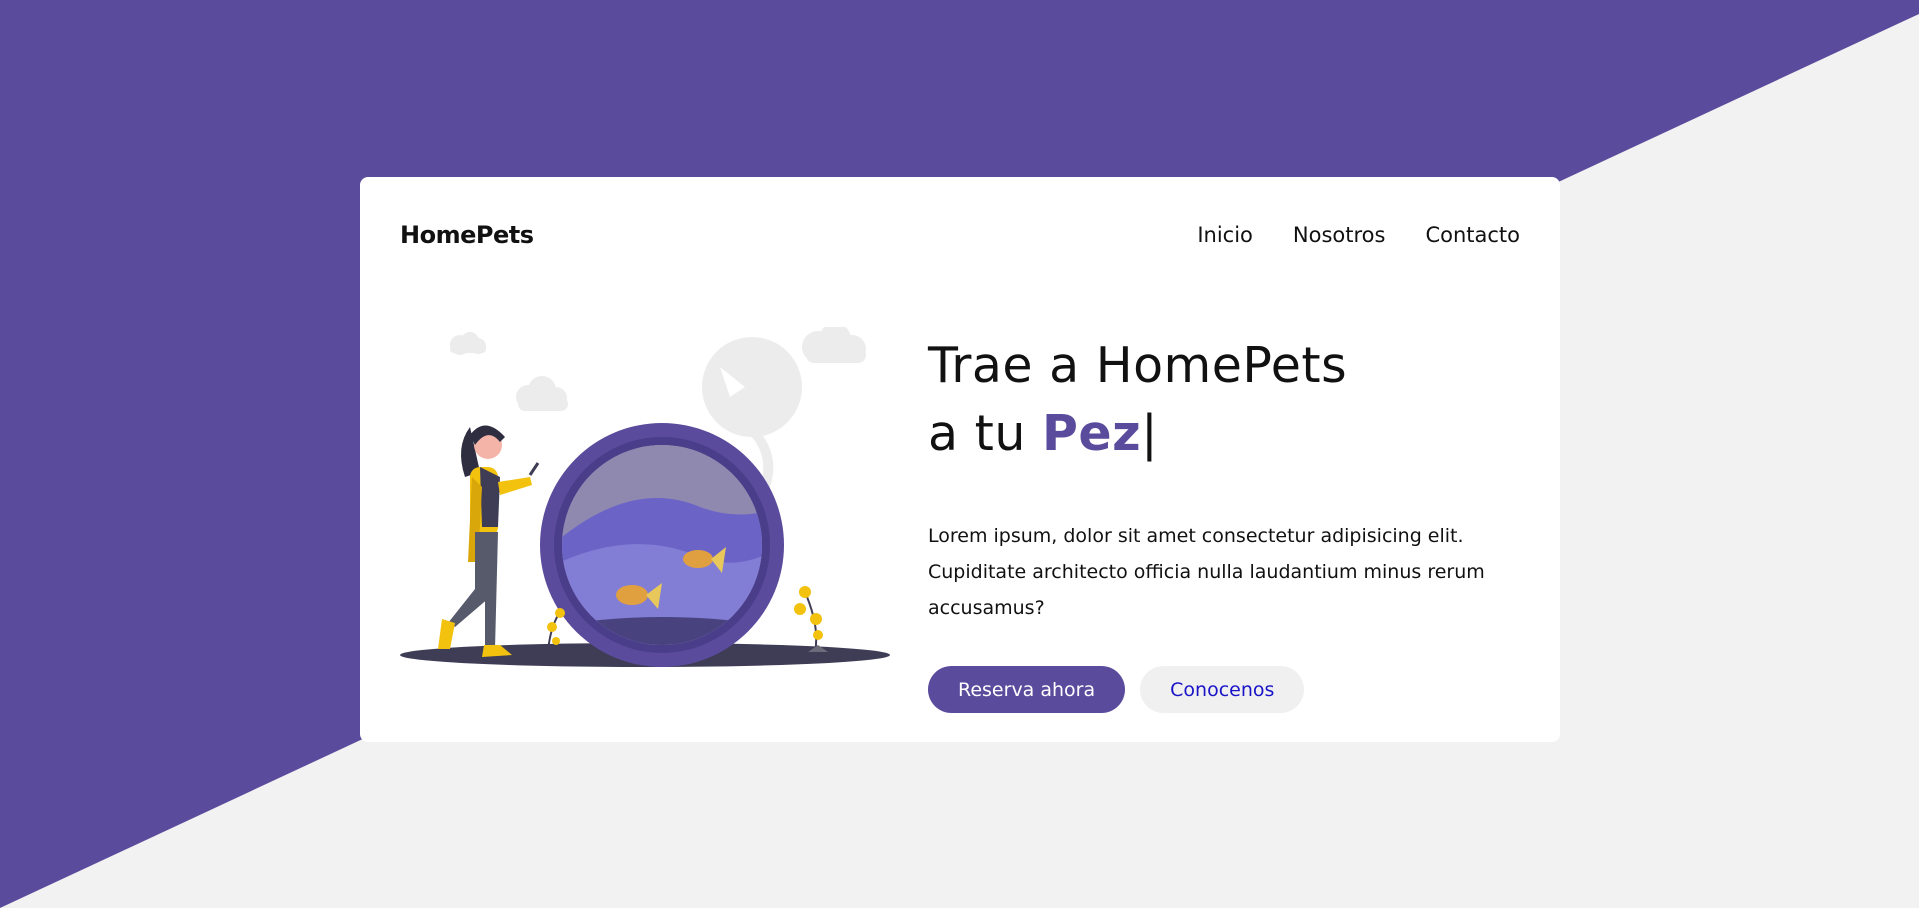 This screenshot has width=1919, height=908. I want to click on hero-title-line1: Trae a HomePets, so click(1138, 365).